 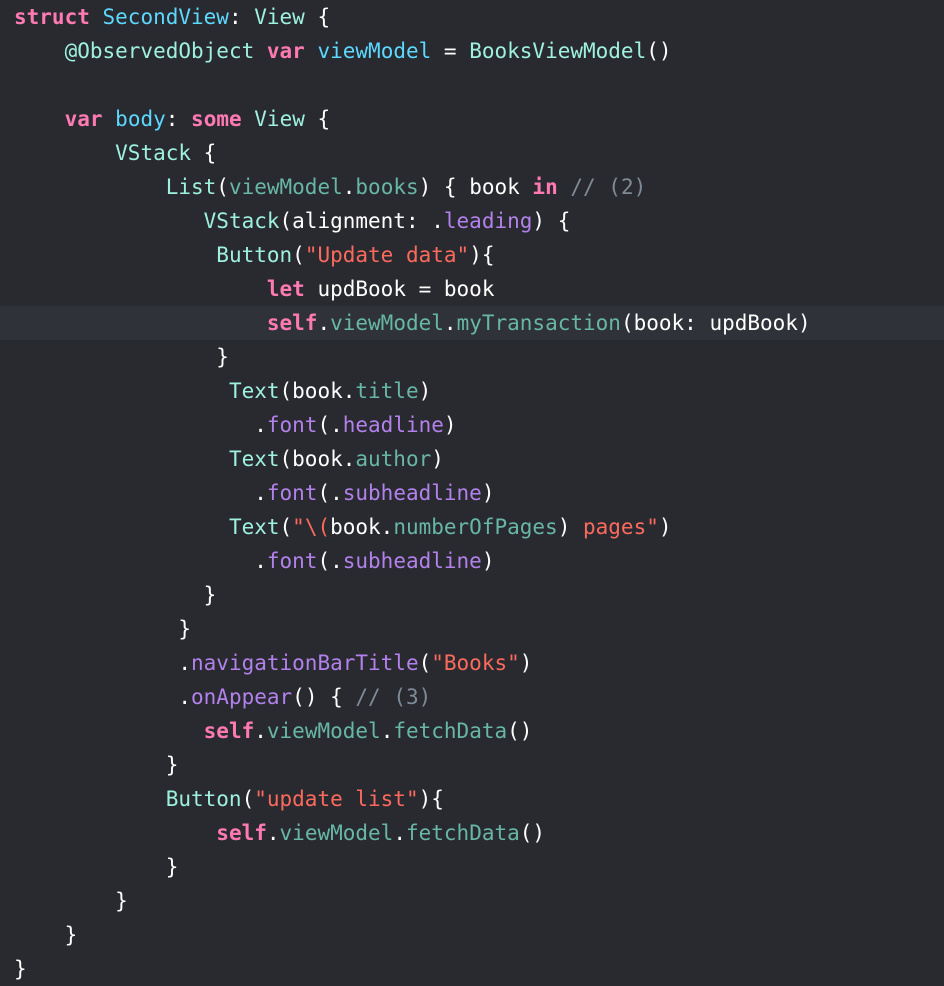 I want to click on code-line: Text(book.author), so click(x=472, y=459).